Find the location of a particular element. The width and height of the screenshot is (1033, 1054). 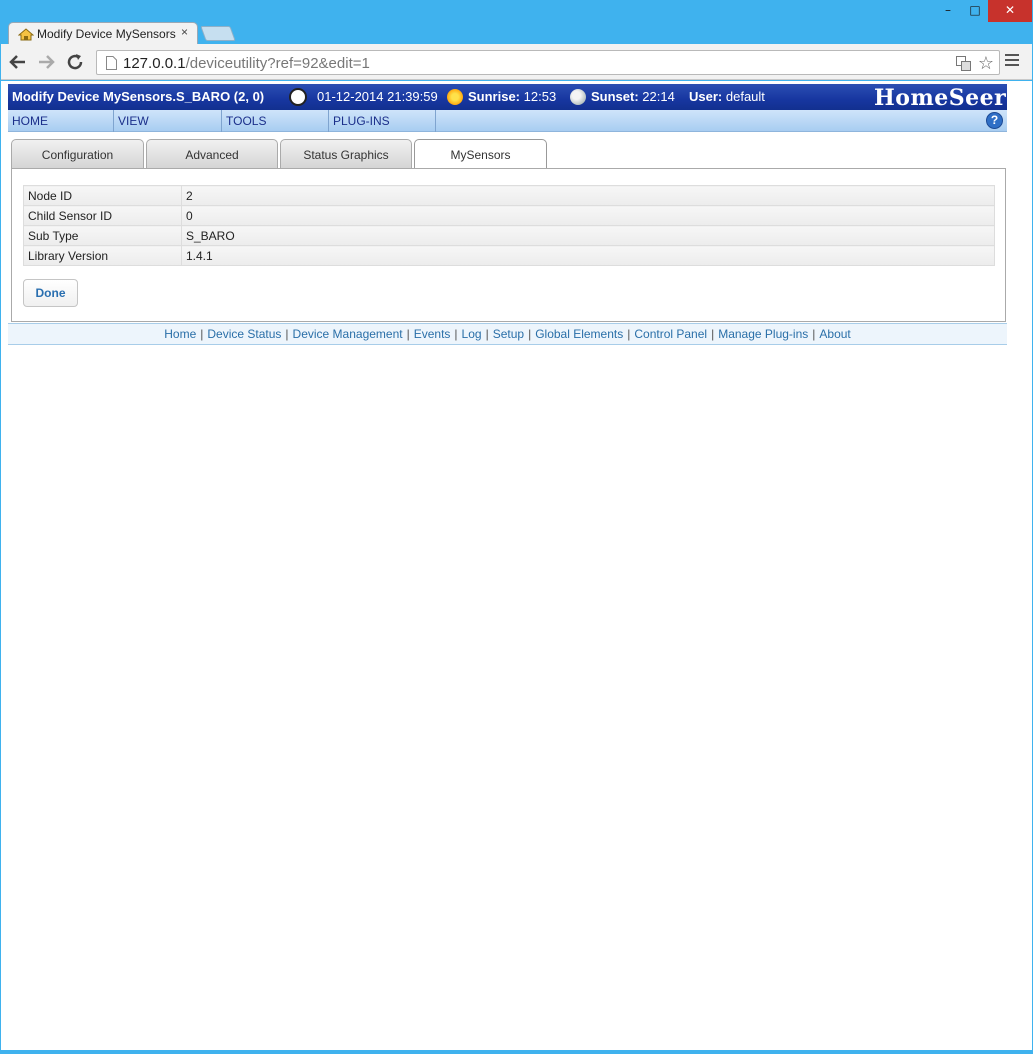

menu-item-home: HOME is located at coordinates (61, 121).